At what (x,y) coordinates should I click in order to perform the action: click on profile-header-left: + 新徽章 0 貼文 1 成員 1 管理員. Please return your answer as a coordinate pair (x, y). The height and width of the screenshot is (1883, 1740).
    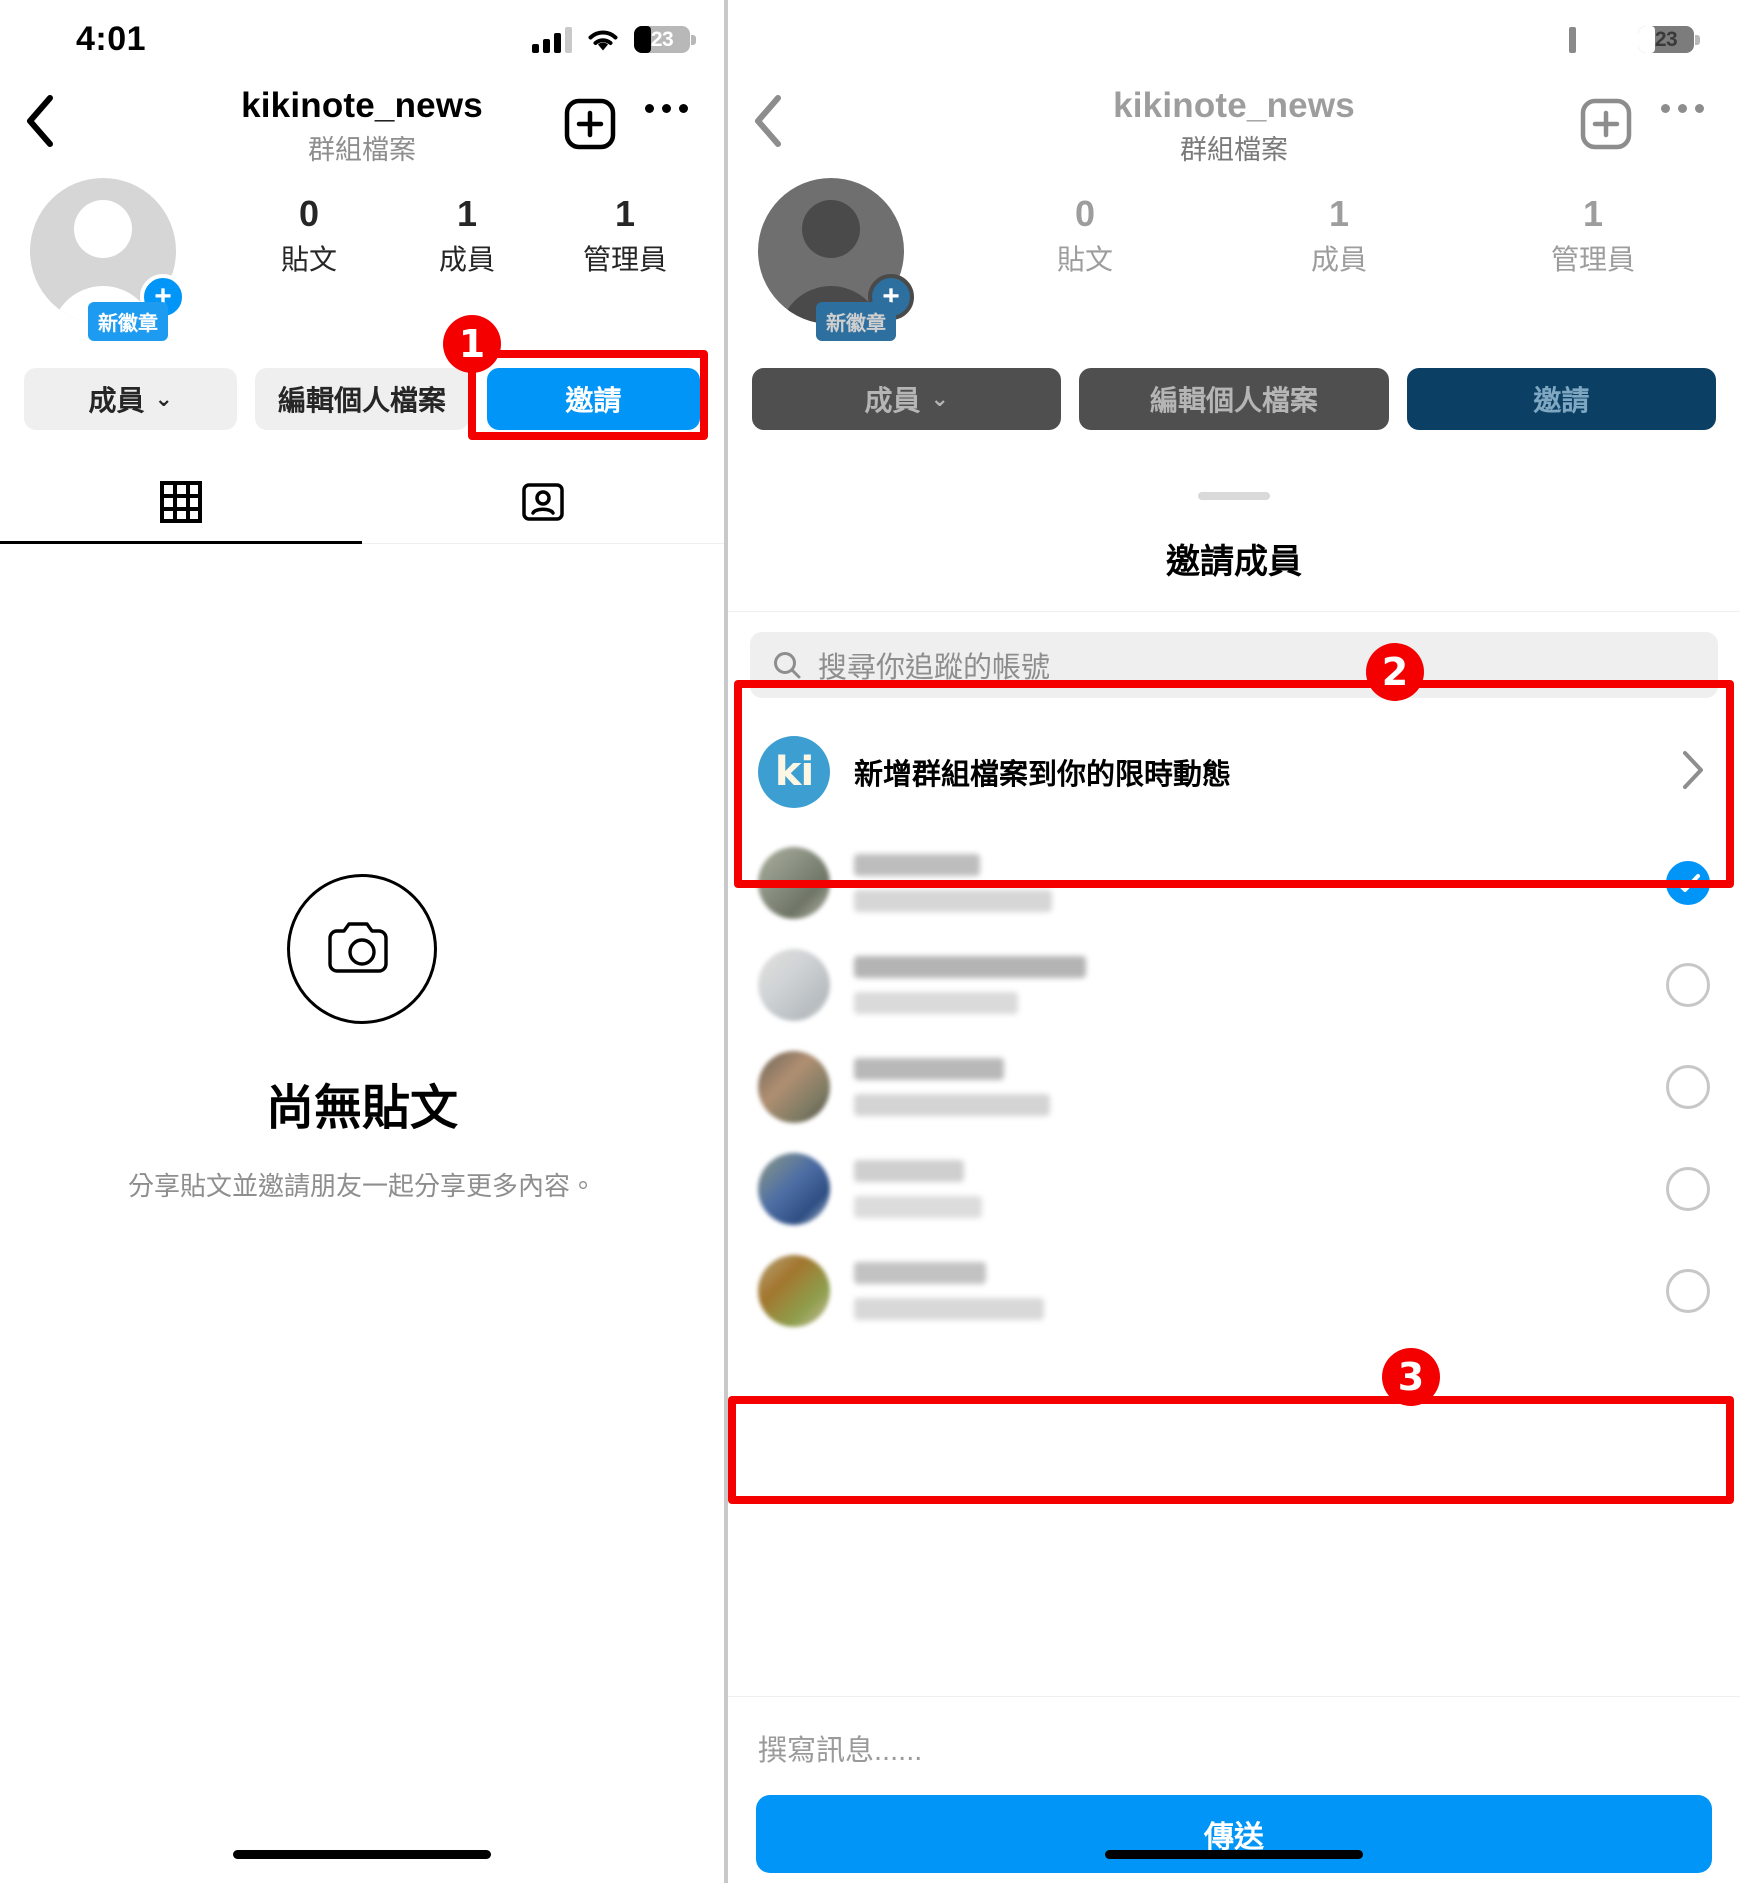
    Looking at the image, I should click on (362, 268).